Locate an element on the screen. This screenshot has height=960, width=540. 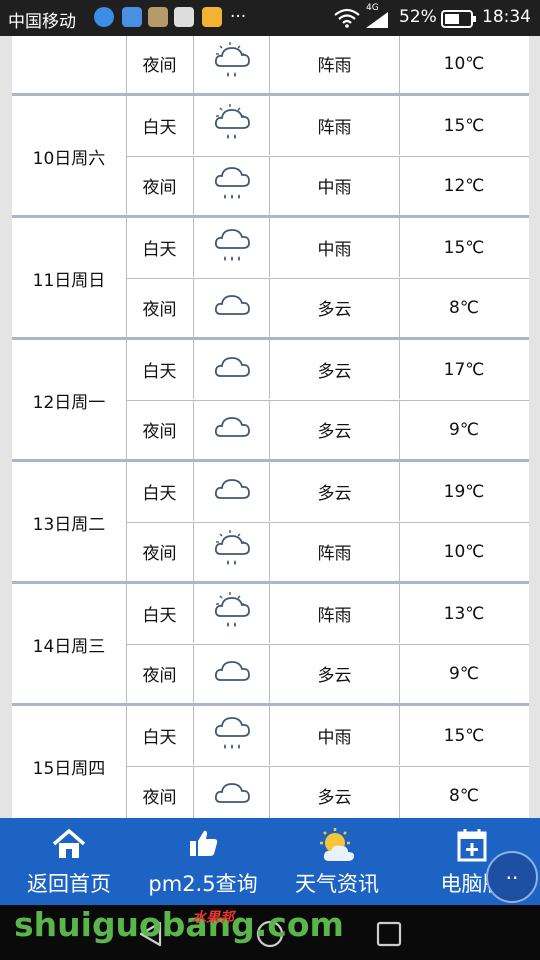
nav-pm25-button: pm2.5查询 is located at coordinates (203, 861).